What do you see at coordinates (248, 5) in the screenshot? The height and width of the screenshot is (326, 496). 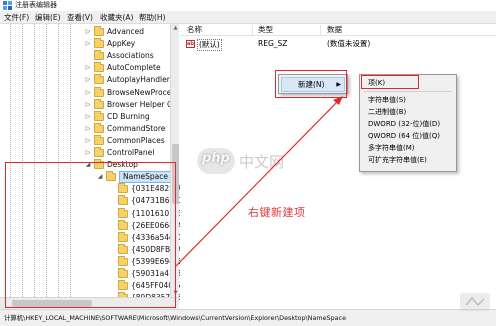 I see `title-bar: 注册表编辑器` at bounding box center [248, 5].